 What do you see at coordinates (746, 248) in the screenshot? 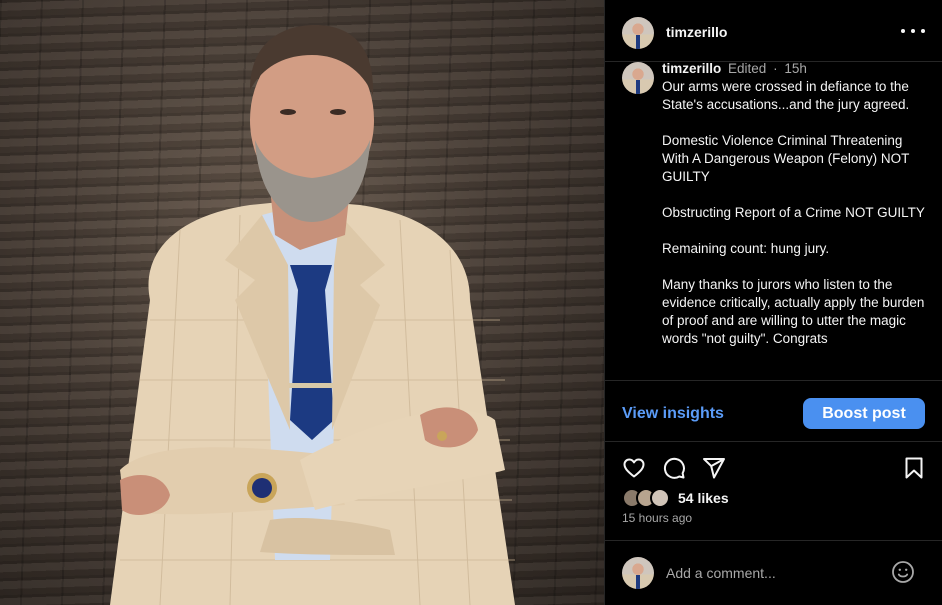
I see `caption-paragraph: Remaining count: hung jury.` at bounding box center [746, 248].